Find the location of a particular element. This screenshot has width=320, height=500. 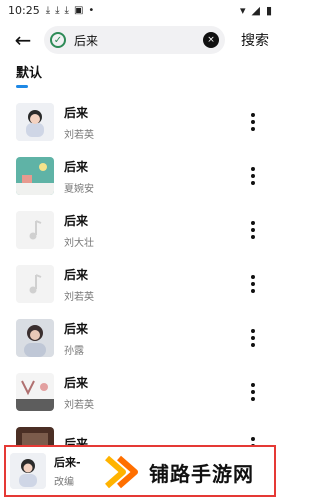

mini-player: 后来- 改编 铺路手游网 is located at coordinates (140, 471).